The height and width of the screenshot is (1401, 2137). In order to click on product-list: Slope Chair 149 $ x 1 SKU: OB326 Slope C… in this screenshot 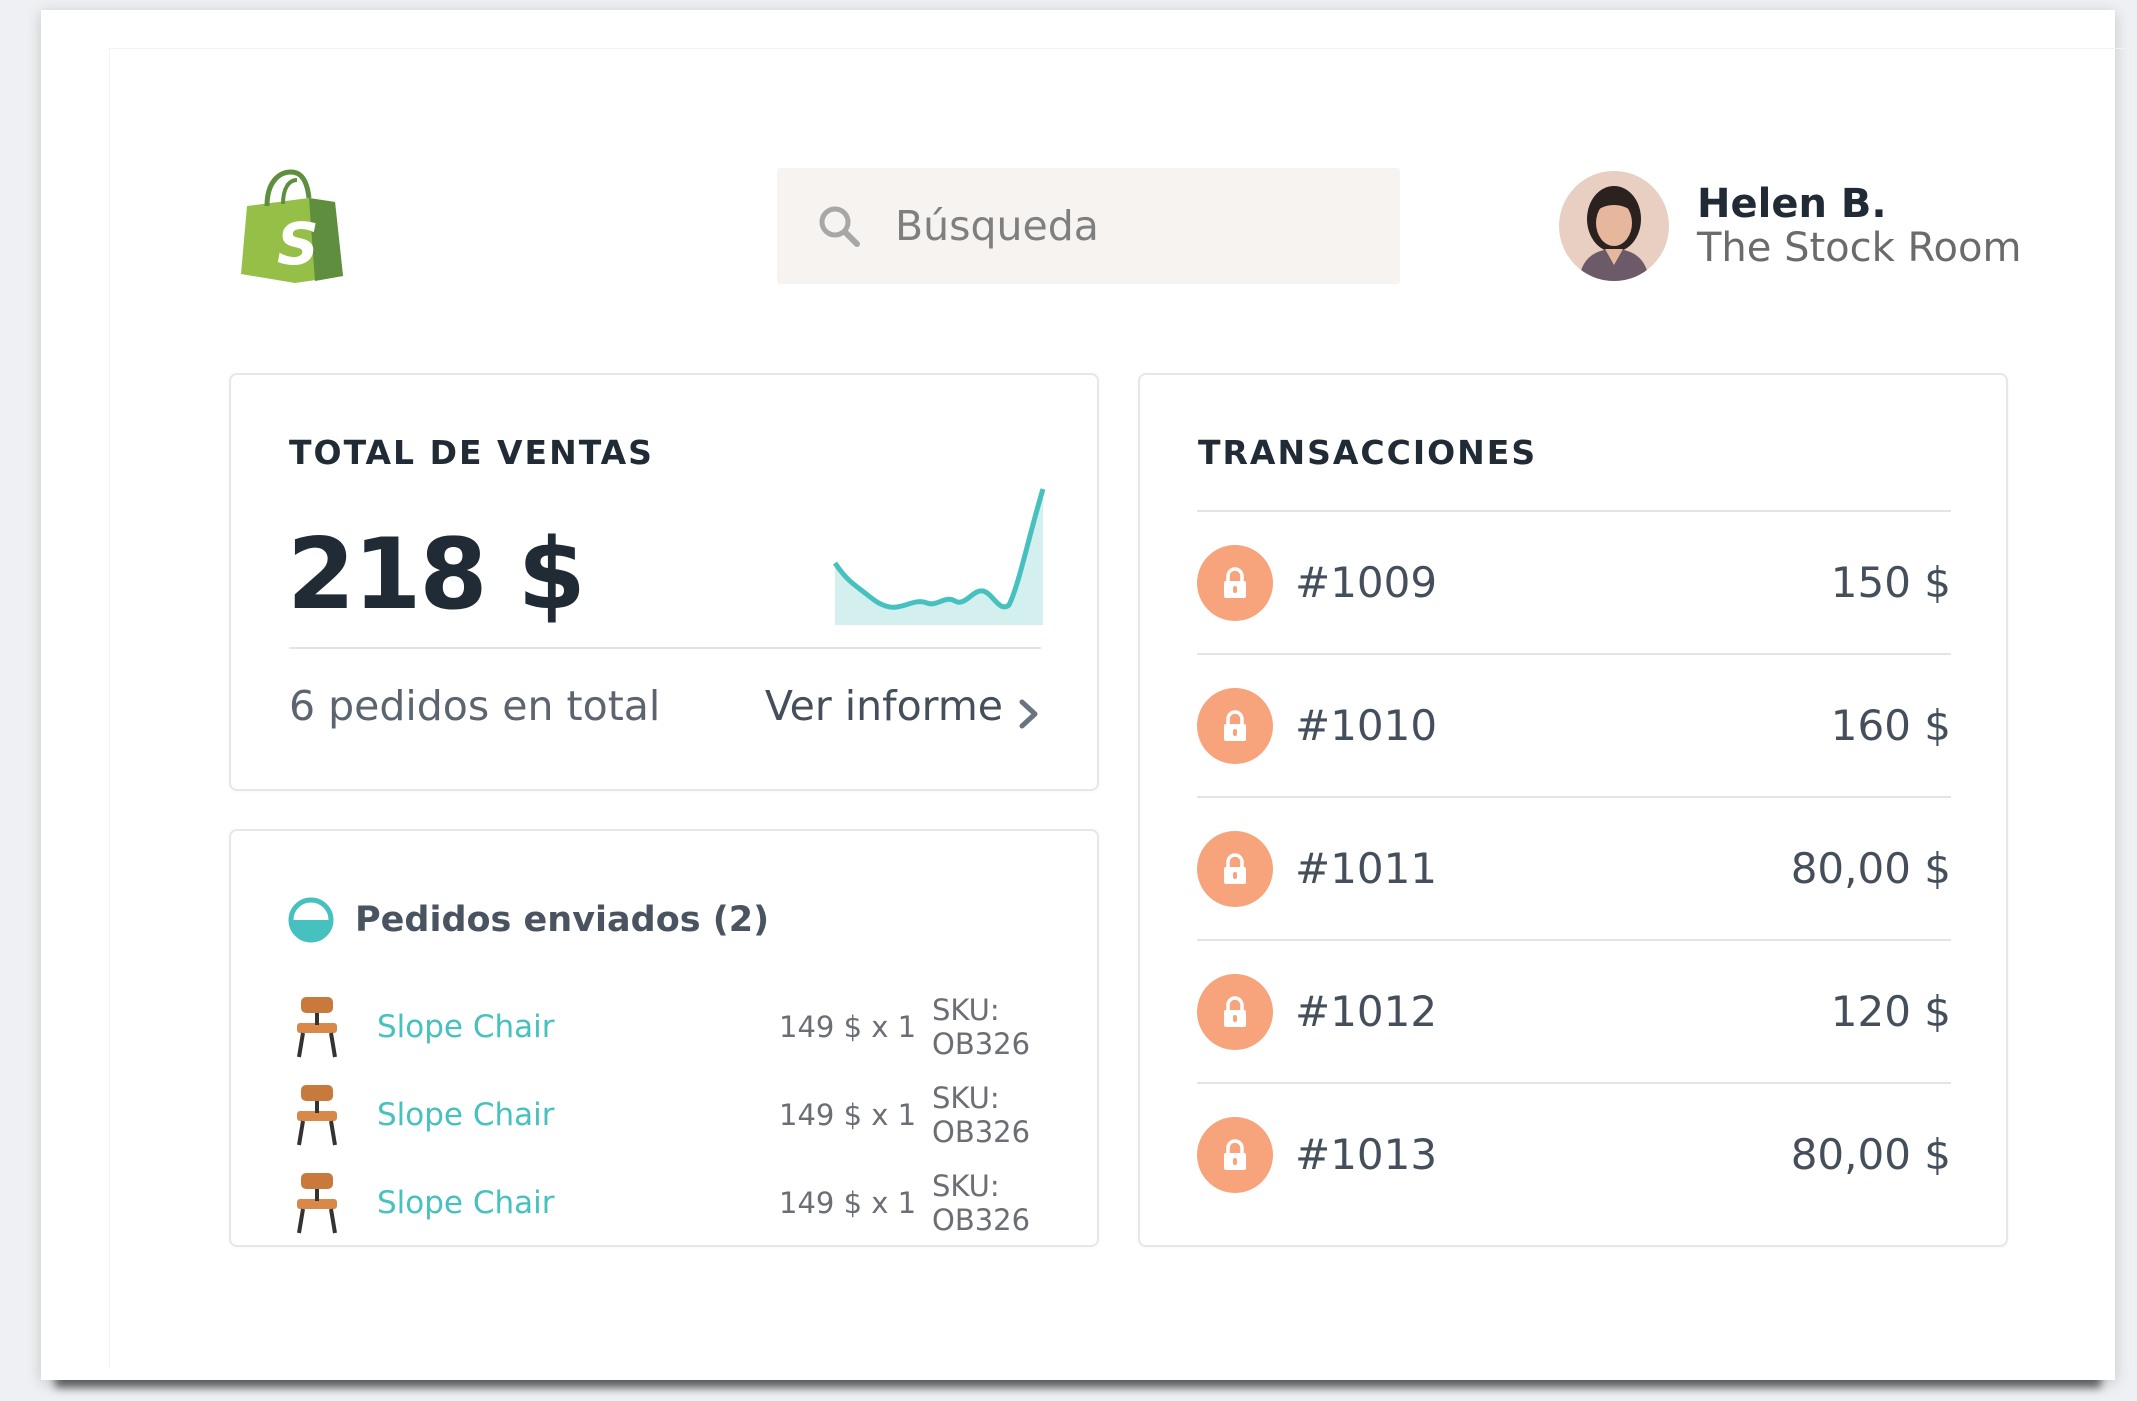, I will do `click(671, 1115)`.